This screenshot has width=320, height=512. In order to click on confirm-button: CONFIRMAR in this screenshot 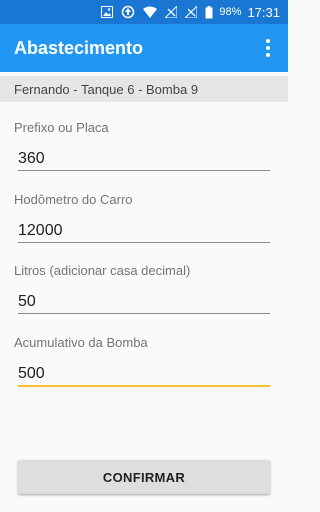, I will do `click(144, 477)`.